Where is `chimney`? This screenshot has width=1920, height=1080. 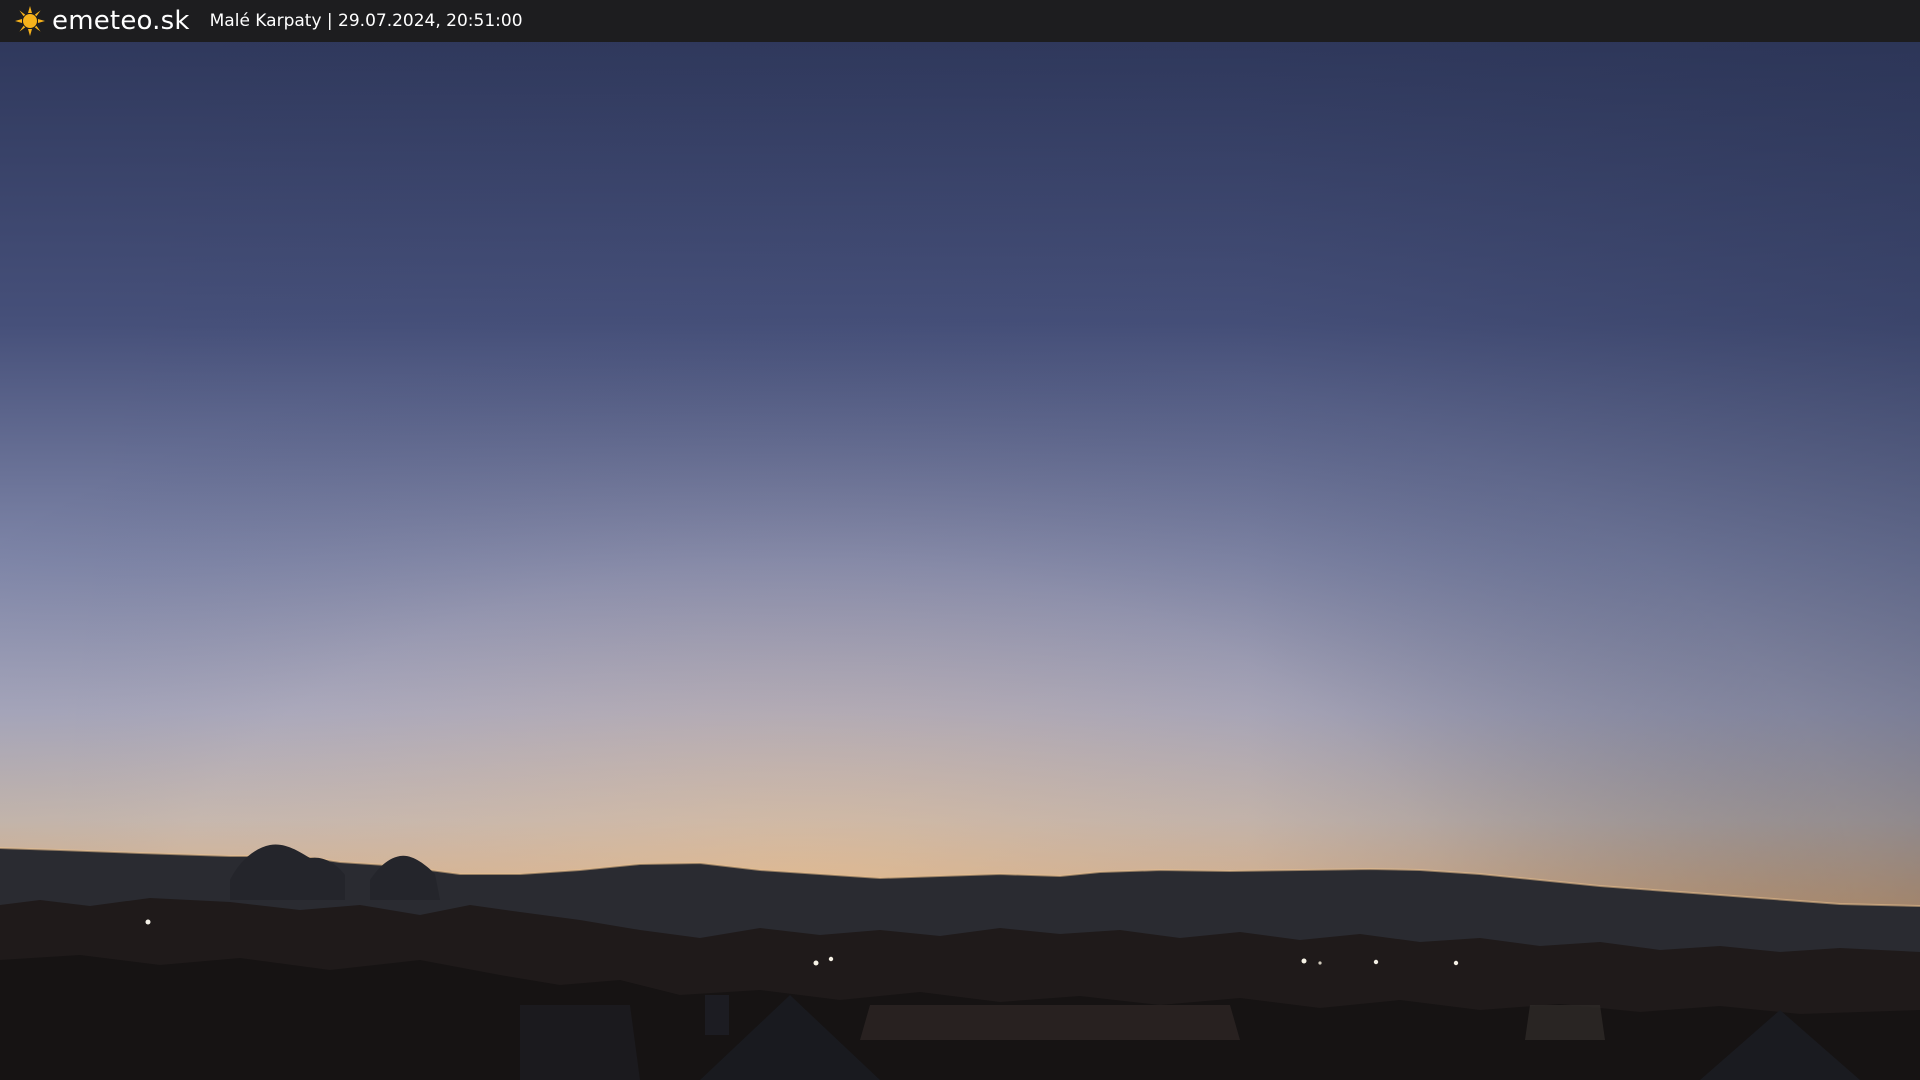 chimney is located at coordinates (717, 1015).